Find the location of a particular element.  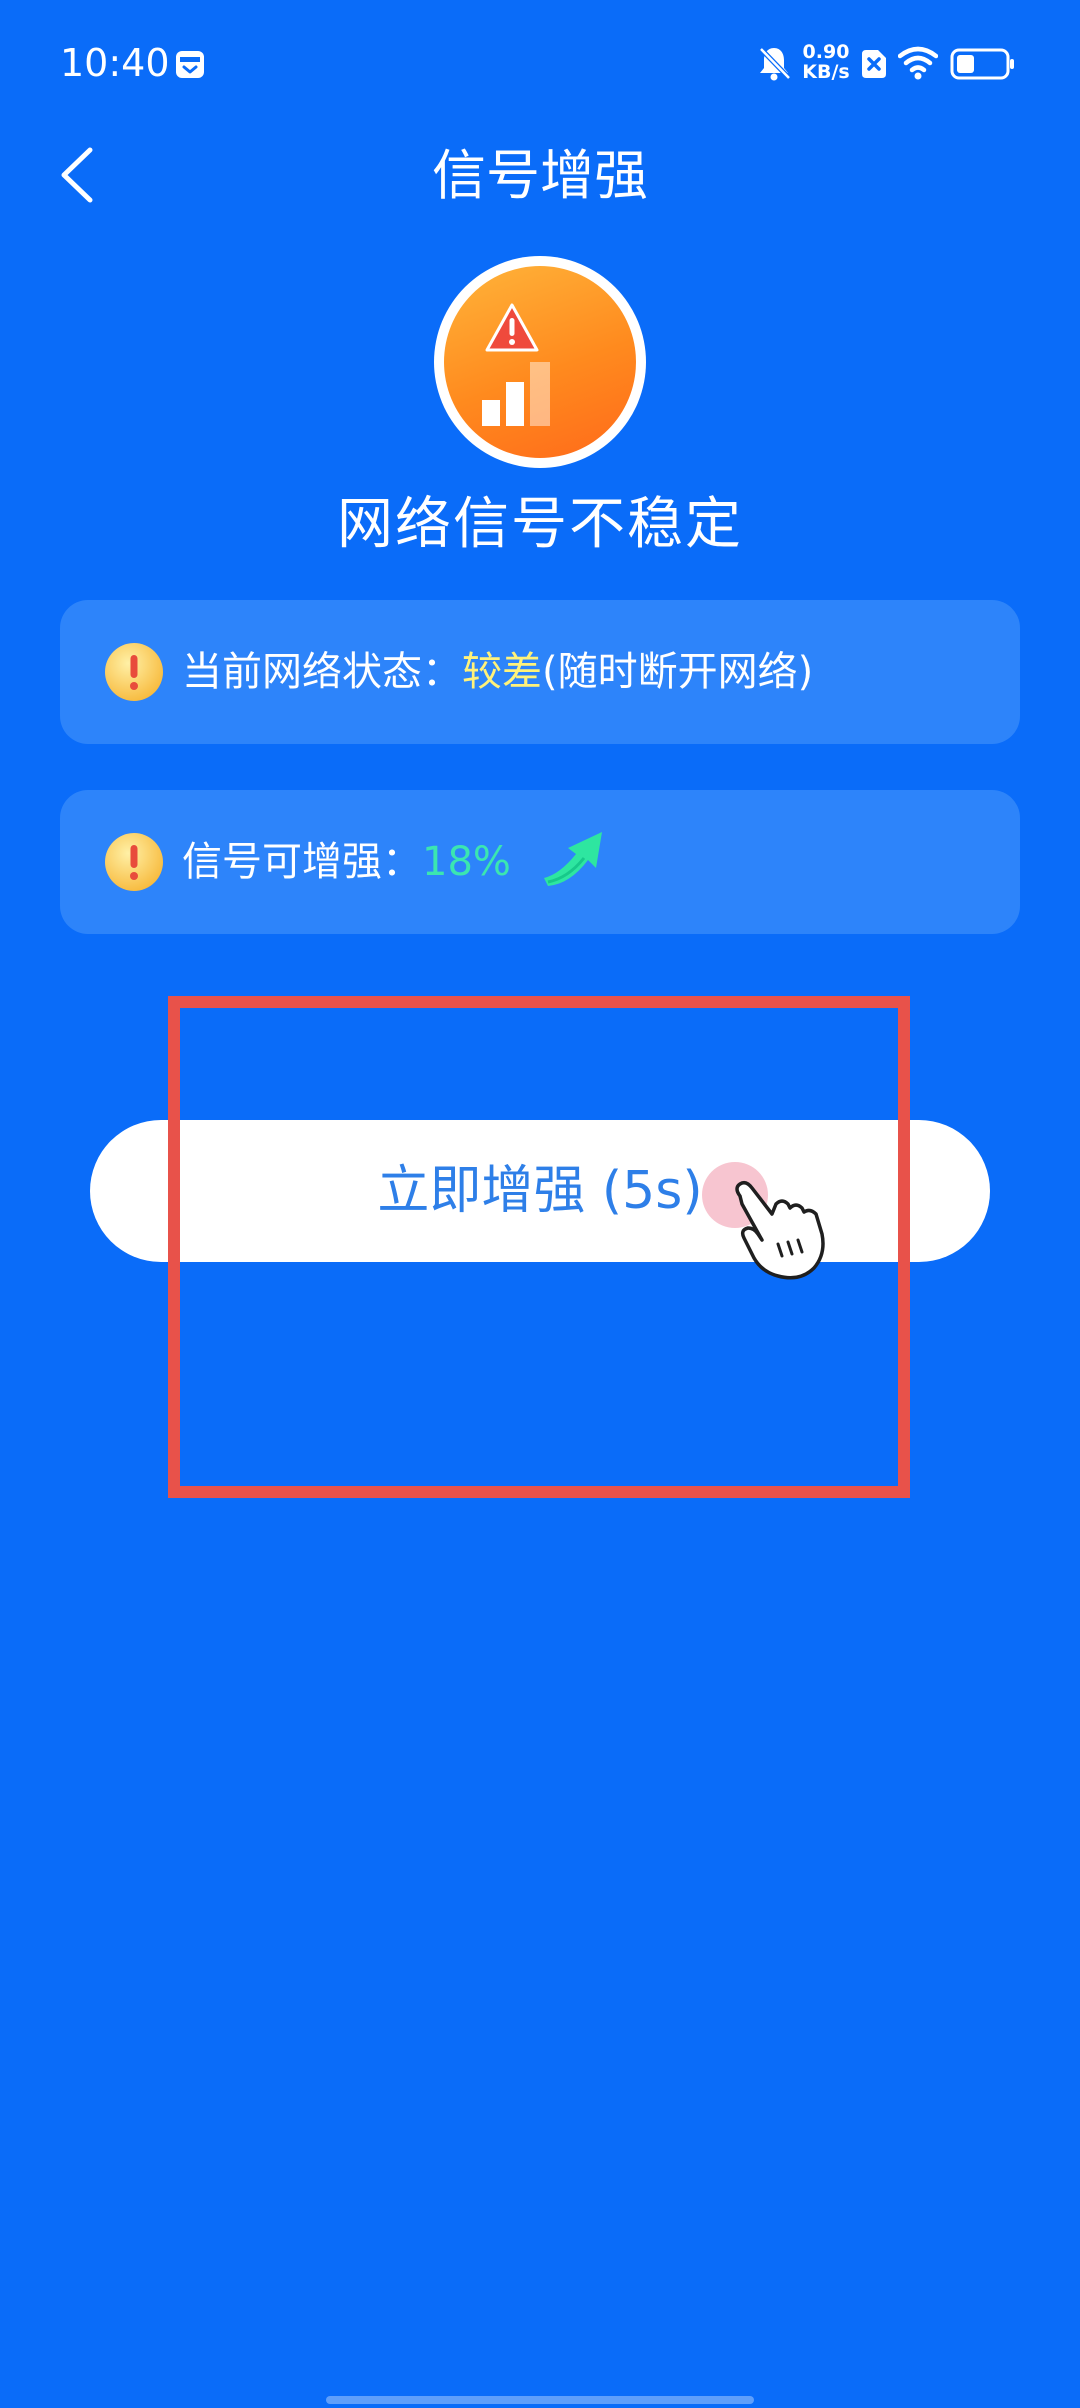

network-speed: 0.90 KB/s is located at coordinates (826, 62).